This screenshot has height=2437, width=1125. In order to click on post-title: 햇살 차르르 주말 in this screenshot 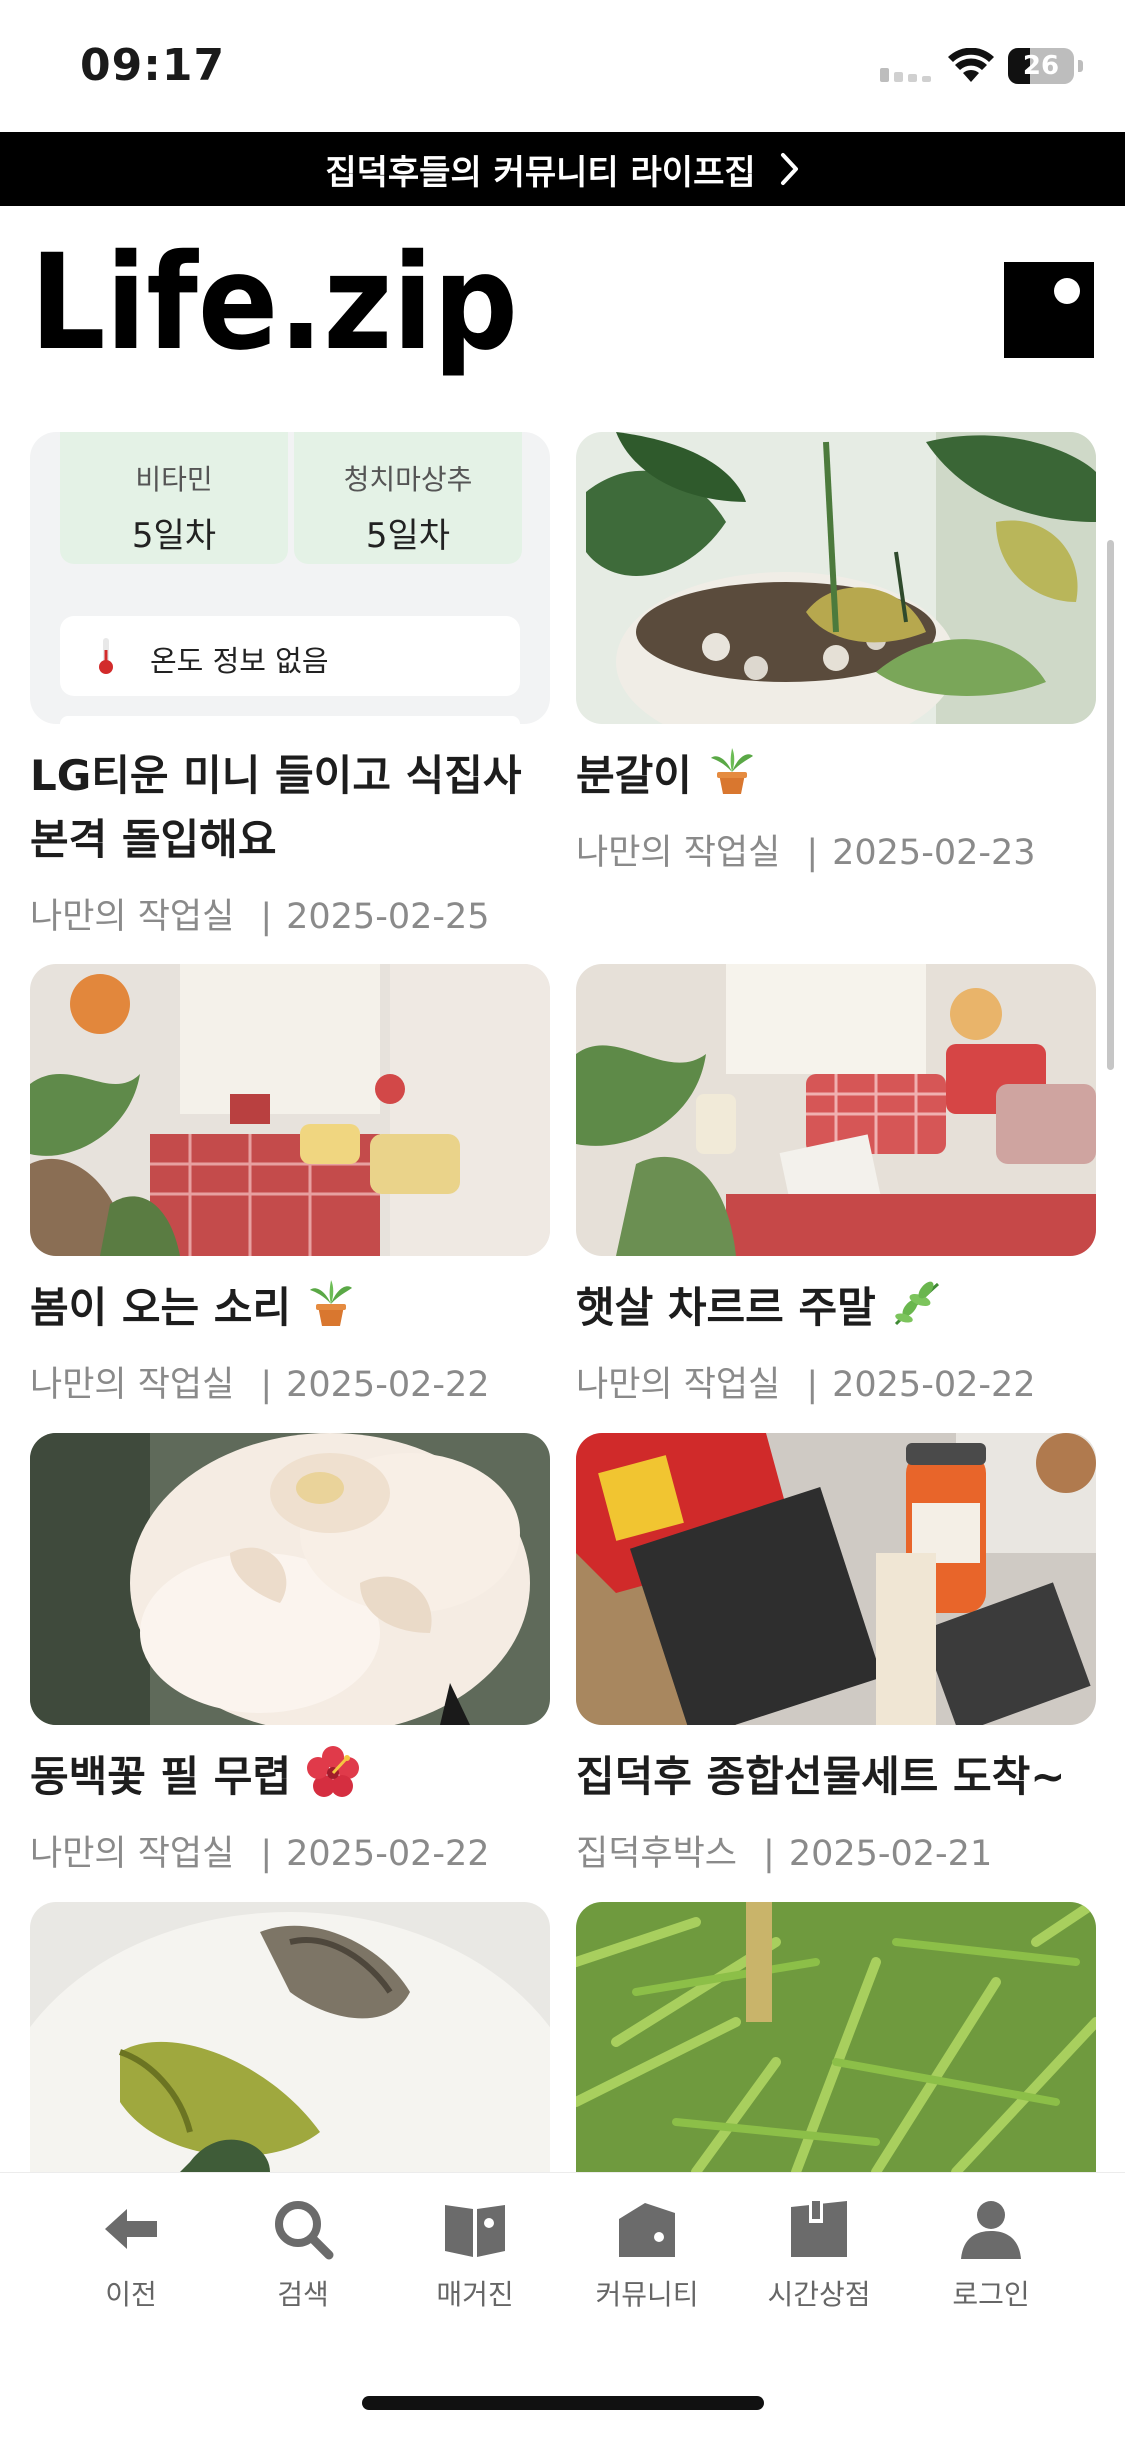, I will do `click(850, 1308)`.